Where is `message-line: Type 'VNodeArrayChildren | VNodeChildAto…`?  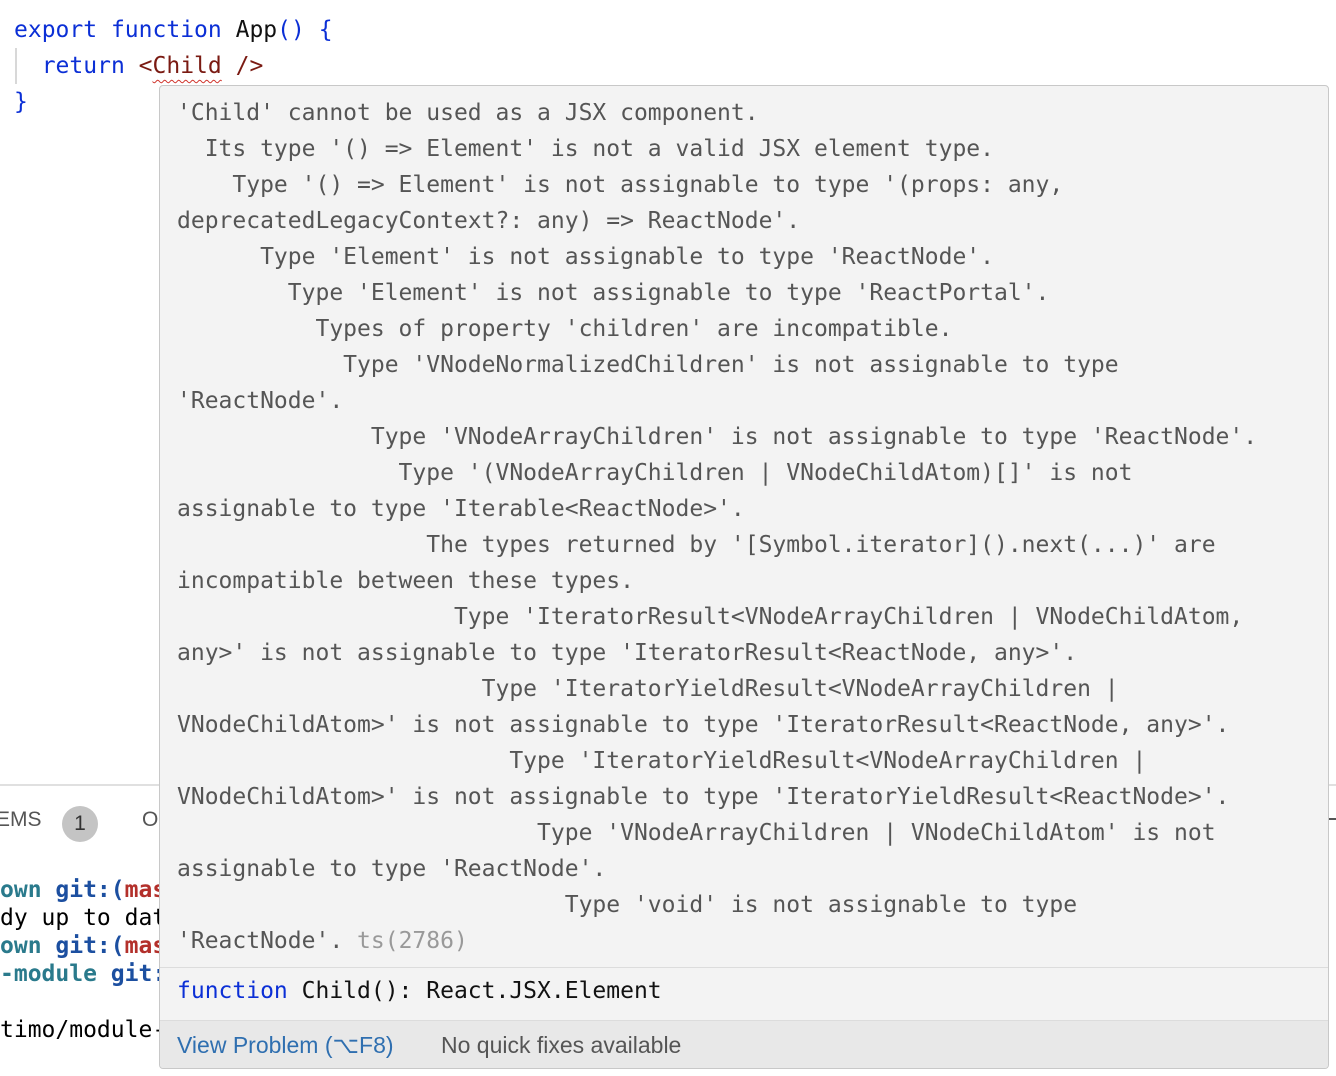 message-line: Type 'VNodeArrayChildren | VNodeChildAto… is located at coordinates (696, 833).